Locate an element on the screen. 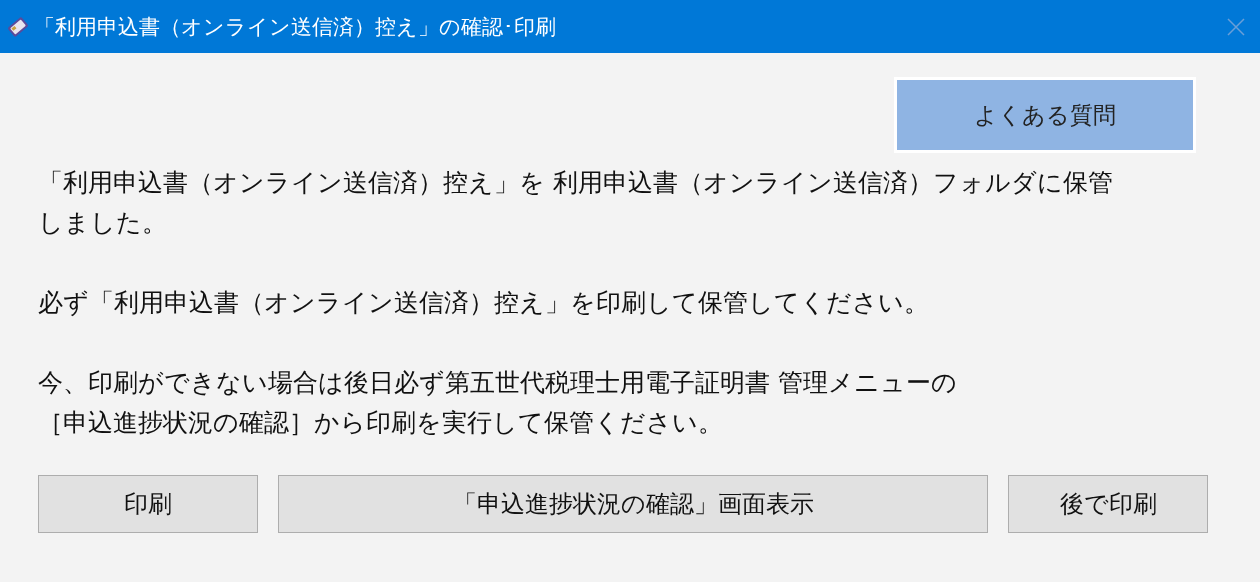 The image size is (1260, 582). message-text: 必ず「利用申込書（オンライン送信済）控え」を印刷して保管してください。 is located at coordinates (484, 303).